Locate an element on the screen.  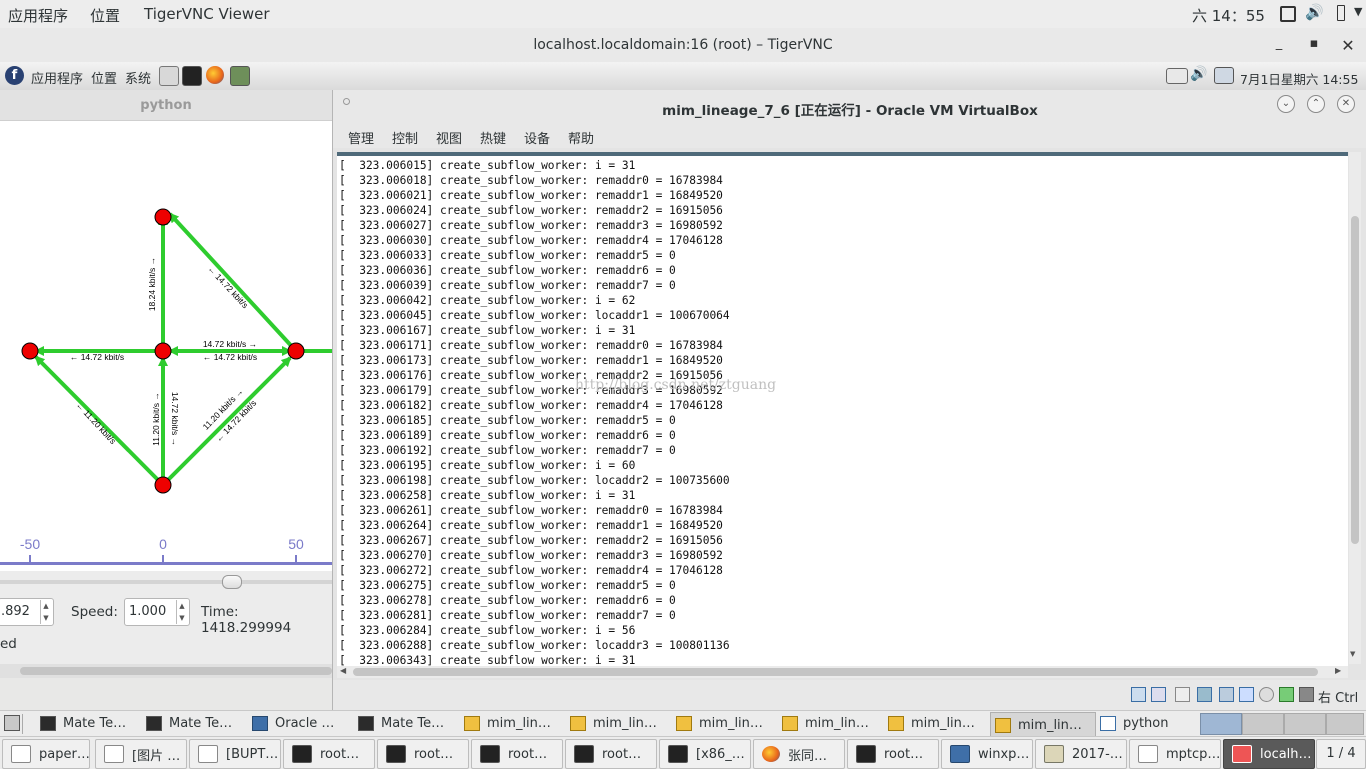
remote-system-menu: 系统 is located at coordinates (138, 77).